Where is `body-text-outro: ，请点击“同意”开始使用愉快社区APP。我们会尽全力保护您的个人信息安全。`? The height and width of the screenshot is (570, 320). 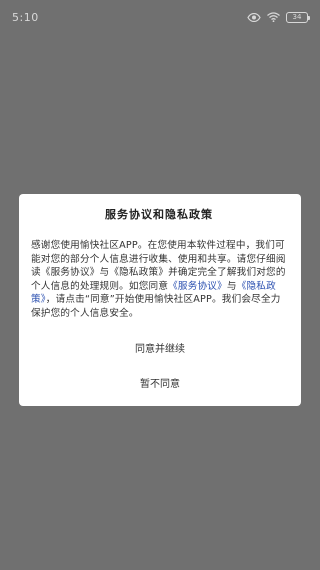 body-text-outro: ，请点击“同意”开始使用愉快社区APP。我们会尽全力保护您的个人信息安全。 is located at coordinates (156, 306).